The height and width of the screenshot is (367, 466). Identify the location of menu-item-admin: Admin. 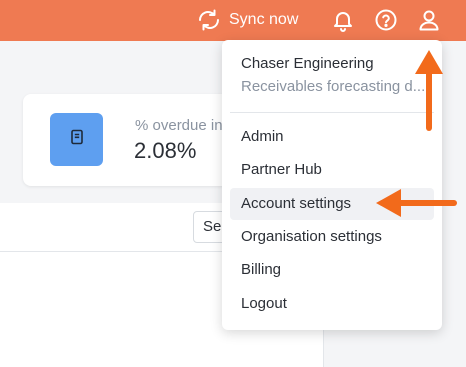
(332, 137).